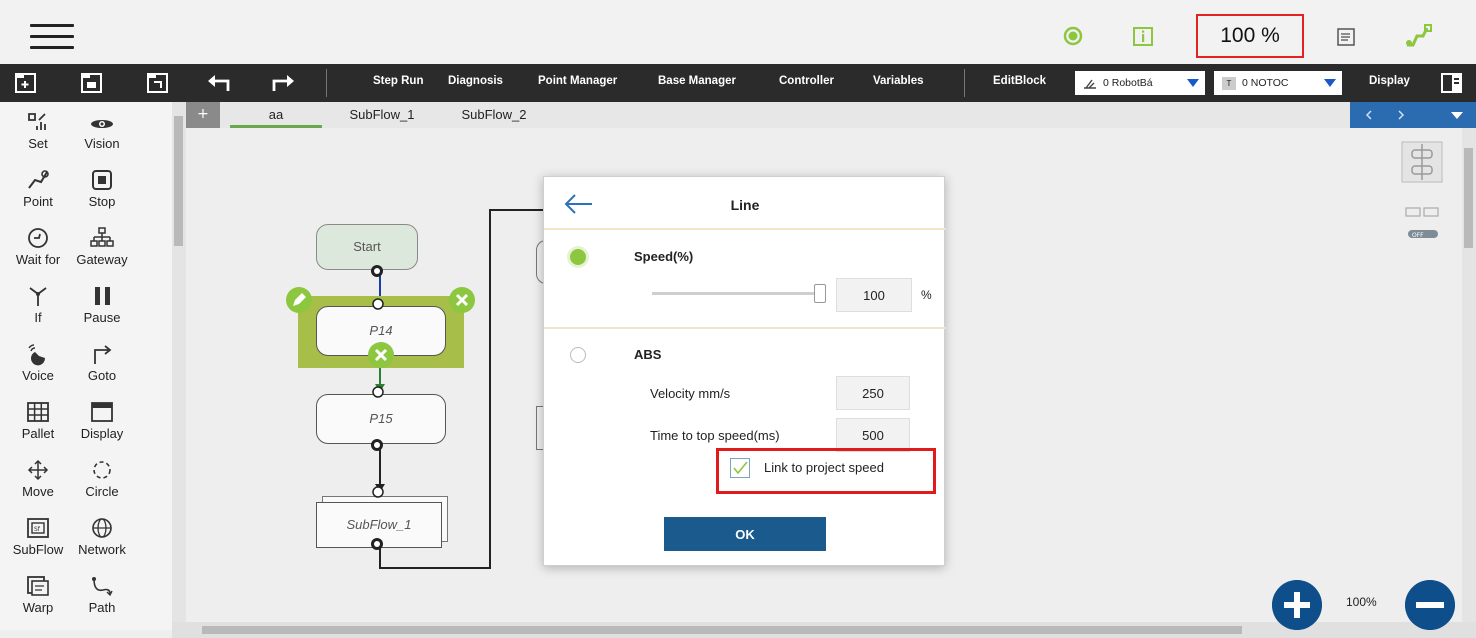 The height and width of the screenshot is (638, 1476). I want to click on stop-icon, so click(102, 180).